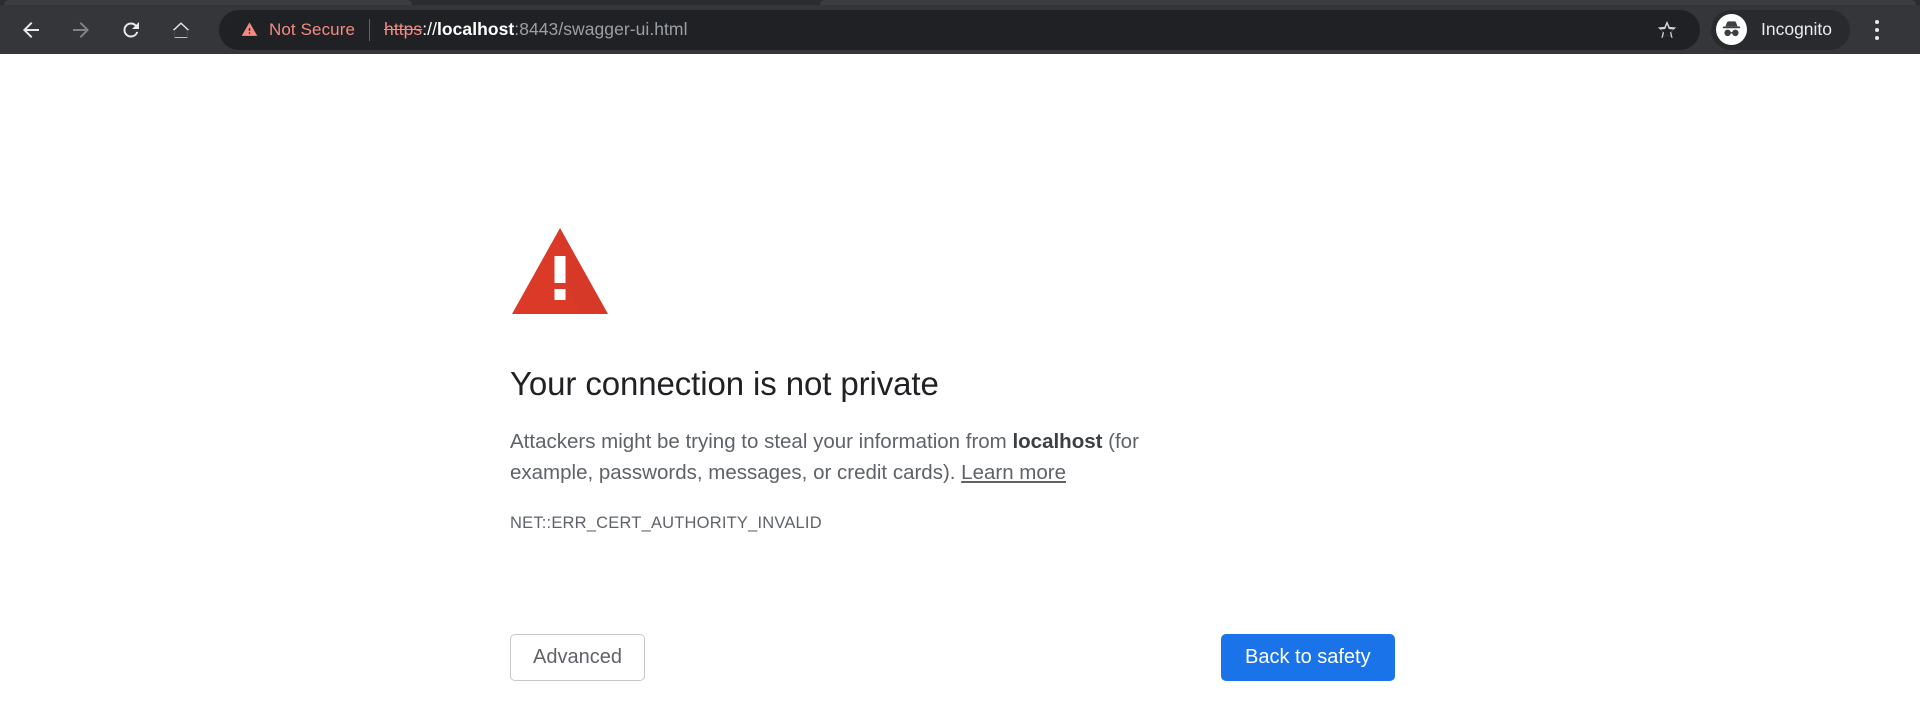  What do you see at coordinates (249, 29) in the screenshot?
I see `warning-triangle-icon` at bounding box center [249, 29].